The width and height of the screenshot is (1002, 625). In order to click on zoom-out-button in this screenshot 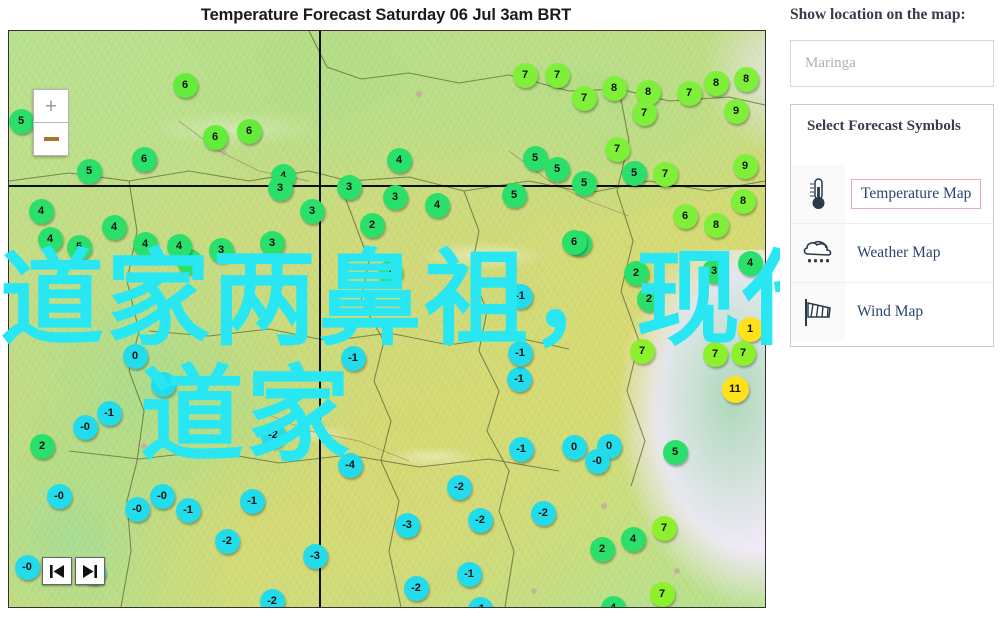, I will do `click(51, 139)`.